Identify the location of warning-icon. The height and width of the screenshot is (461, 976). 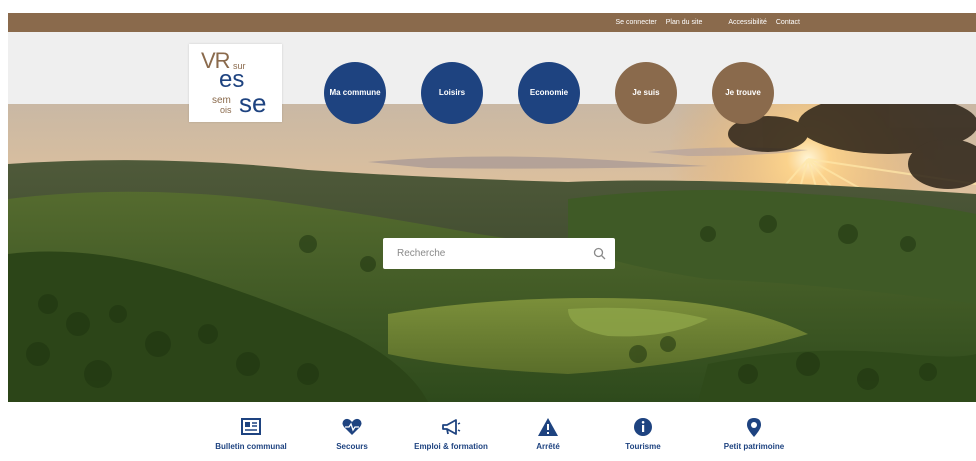
(548, 427).